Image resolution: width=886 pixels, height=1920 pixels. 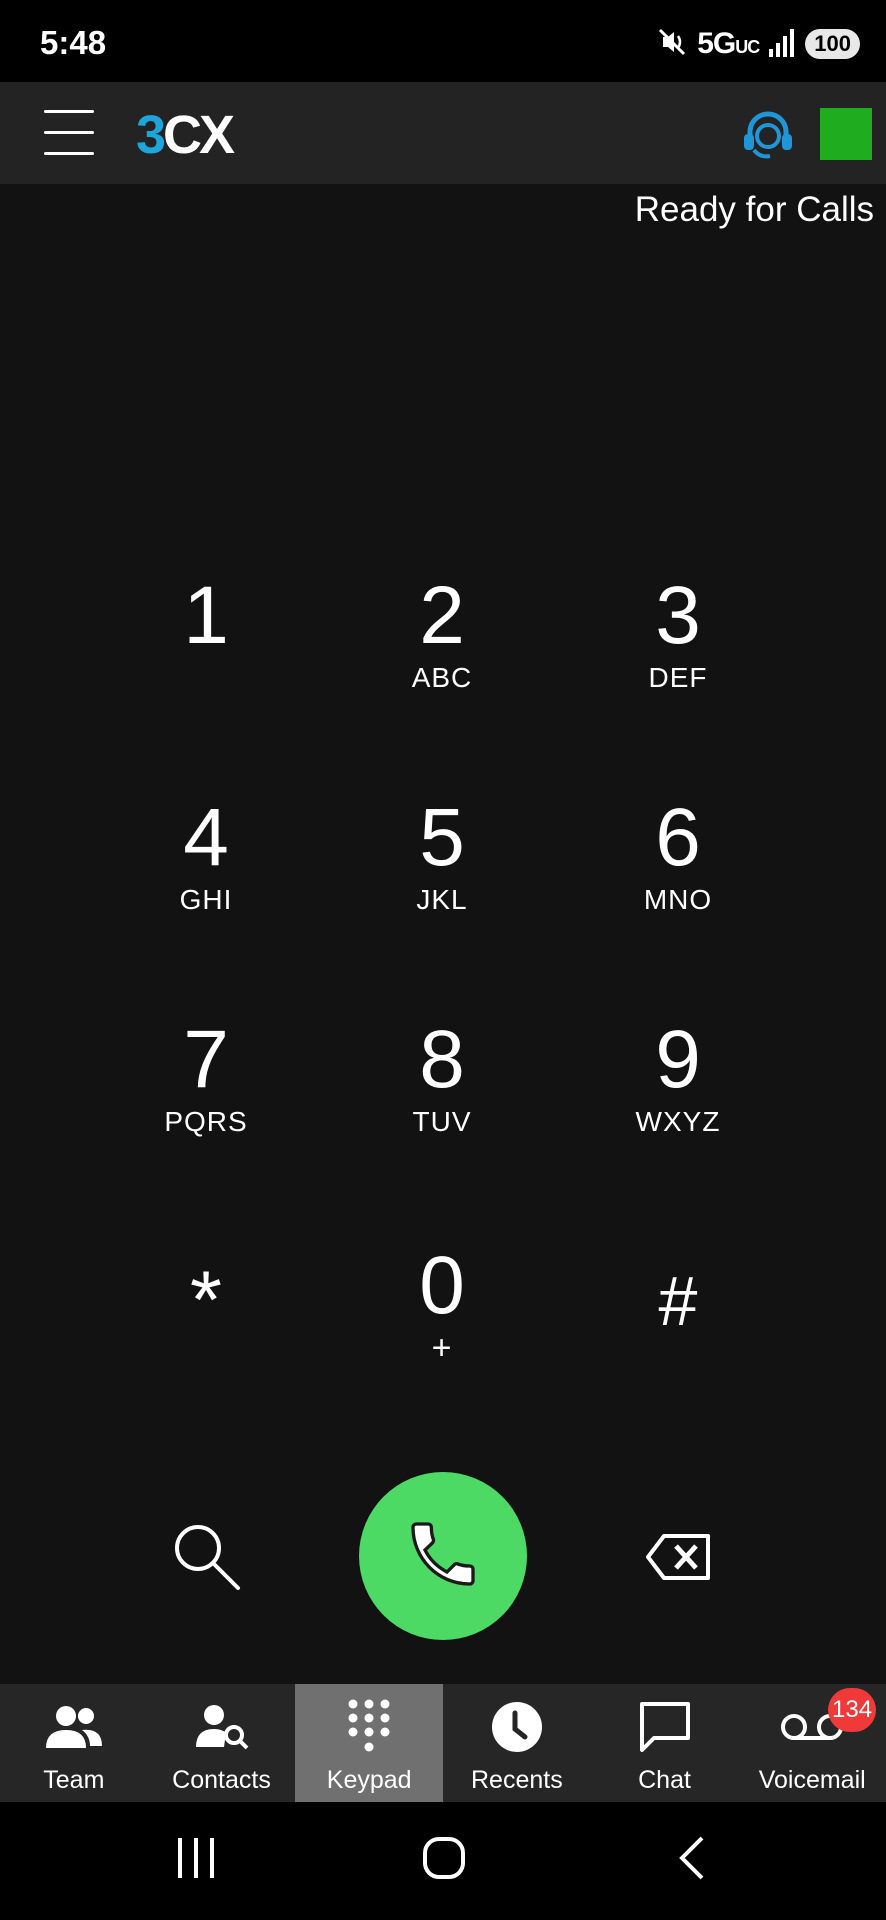 I want to click on contacts-search-icon, so click(x=222, y=1727).